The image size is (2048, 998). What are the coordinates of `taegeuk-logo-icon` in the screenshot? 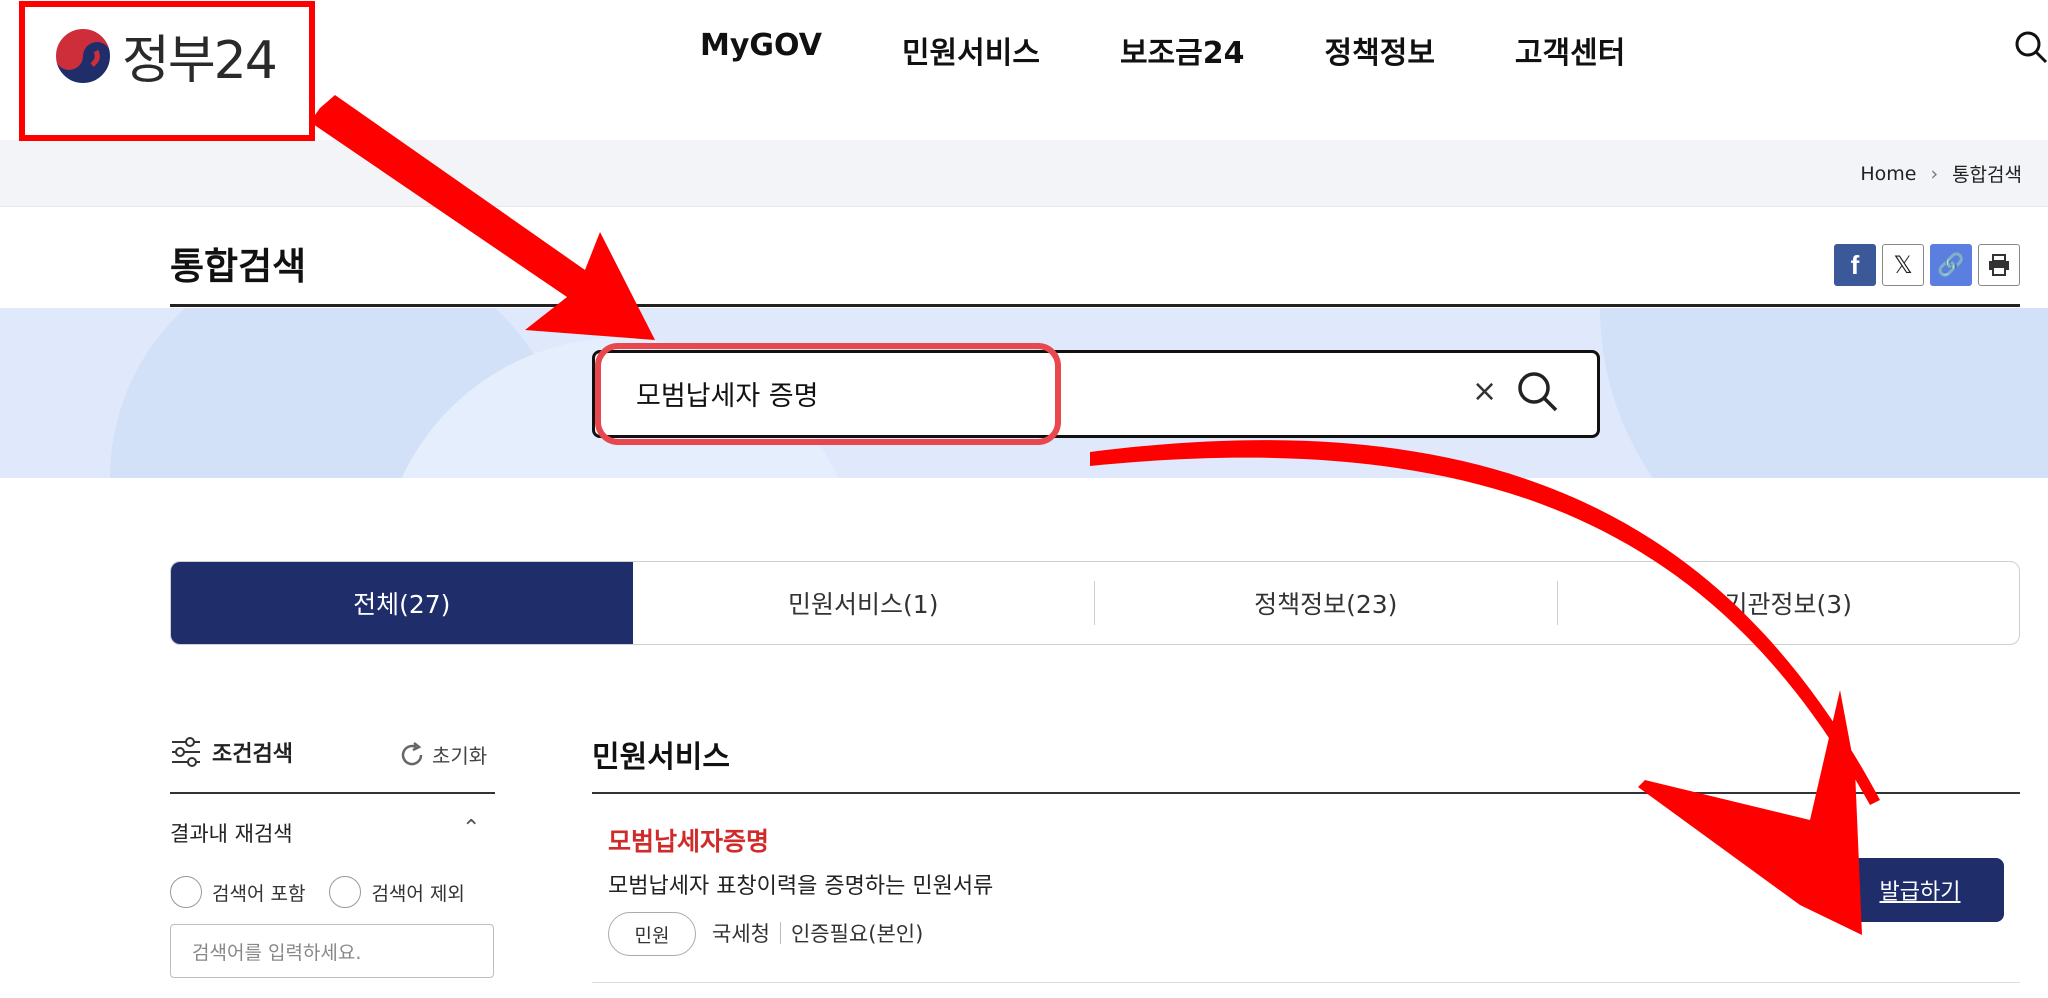 It's located at (83, 55).